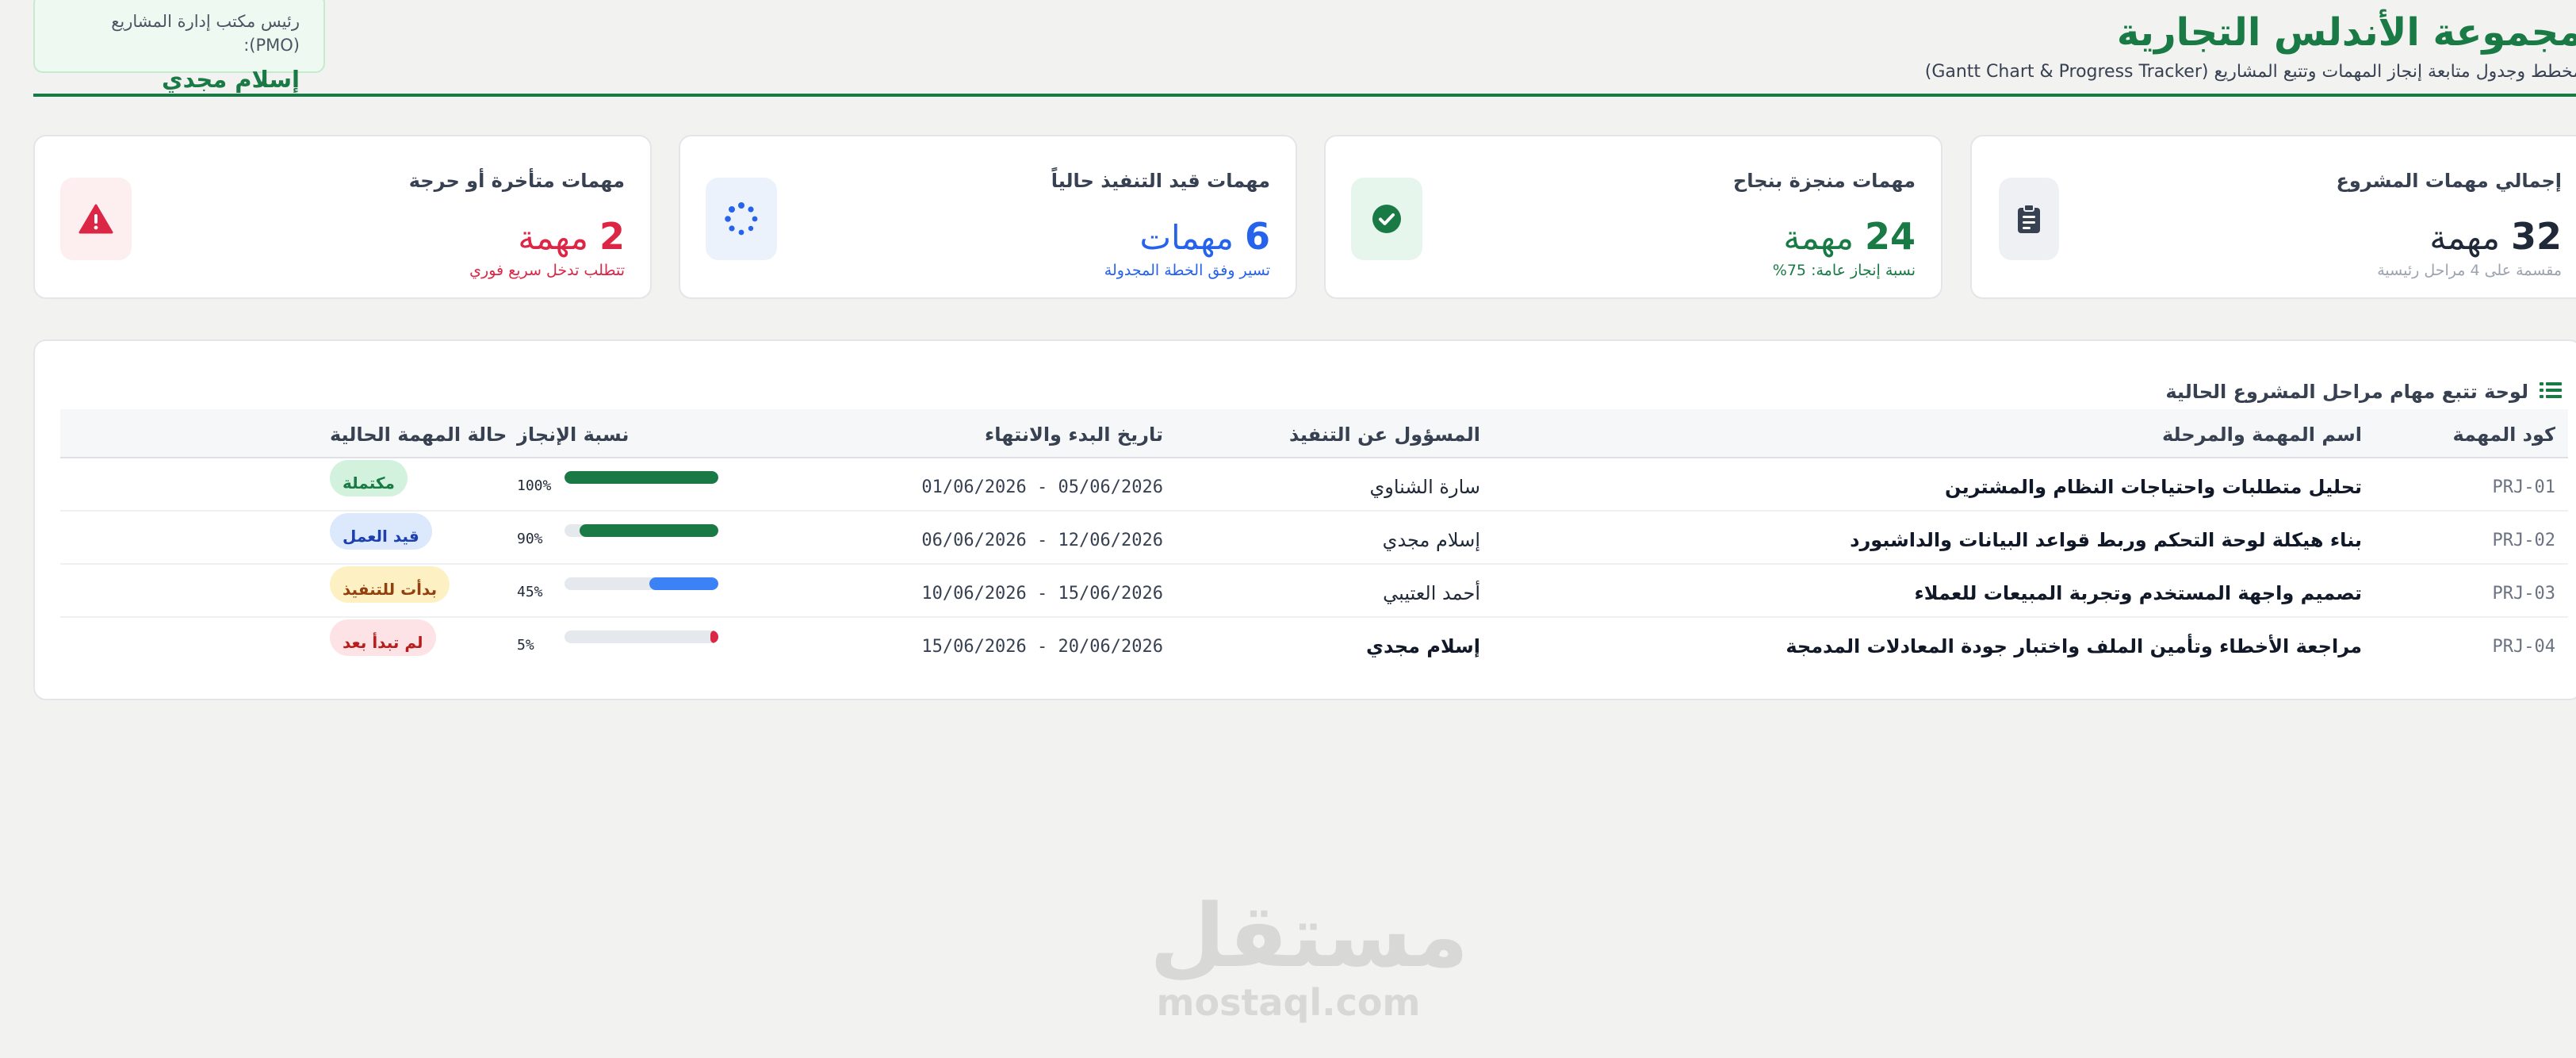 This screenshot has width=2576, height=1058. Describe the element at coordinates (1074, 435) in the screenshot. I see `col-header-dates: تاريخ البدء والانتهاء` at that location.